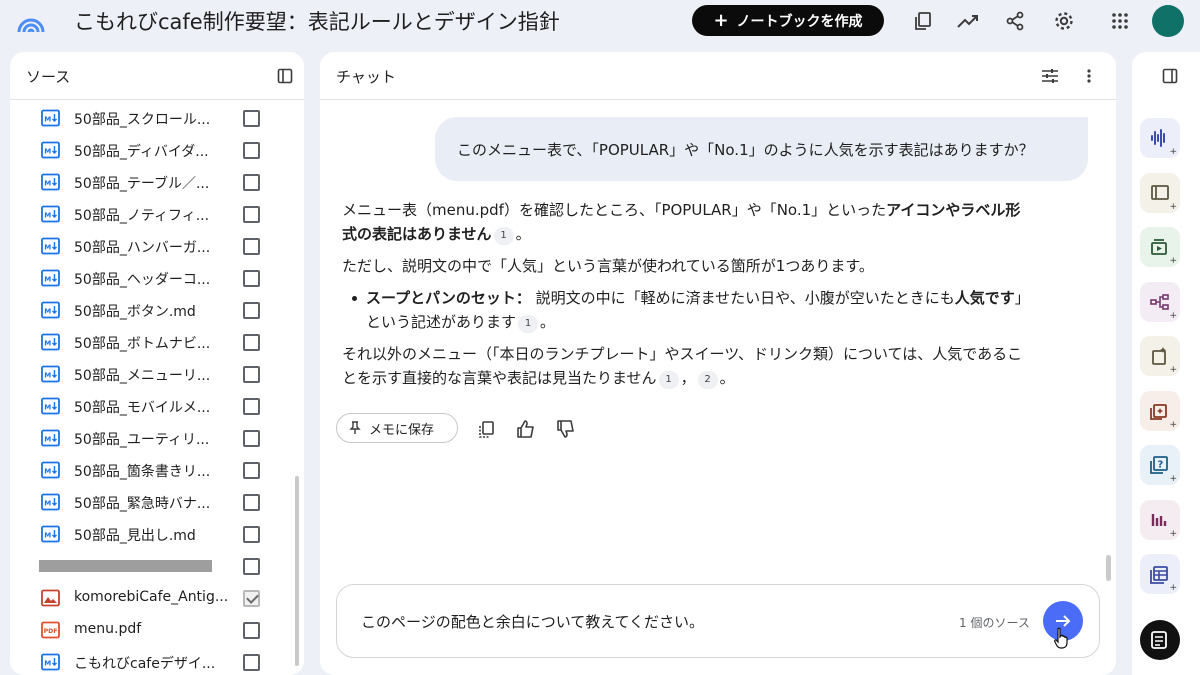 This screenshot has width=1200, height=675. I want to click on sources-scrollbar, so click(297, 571).